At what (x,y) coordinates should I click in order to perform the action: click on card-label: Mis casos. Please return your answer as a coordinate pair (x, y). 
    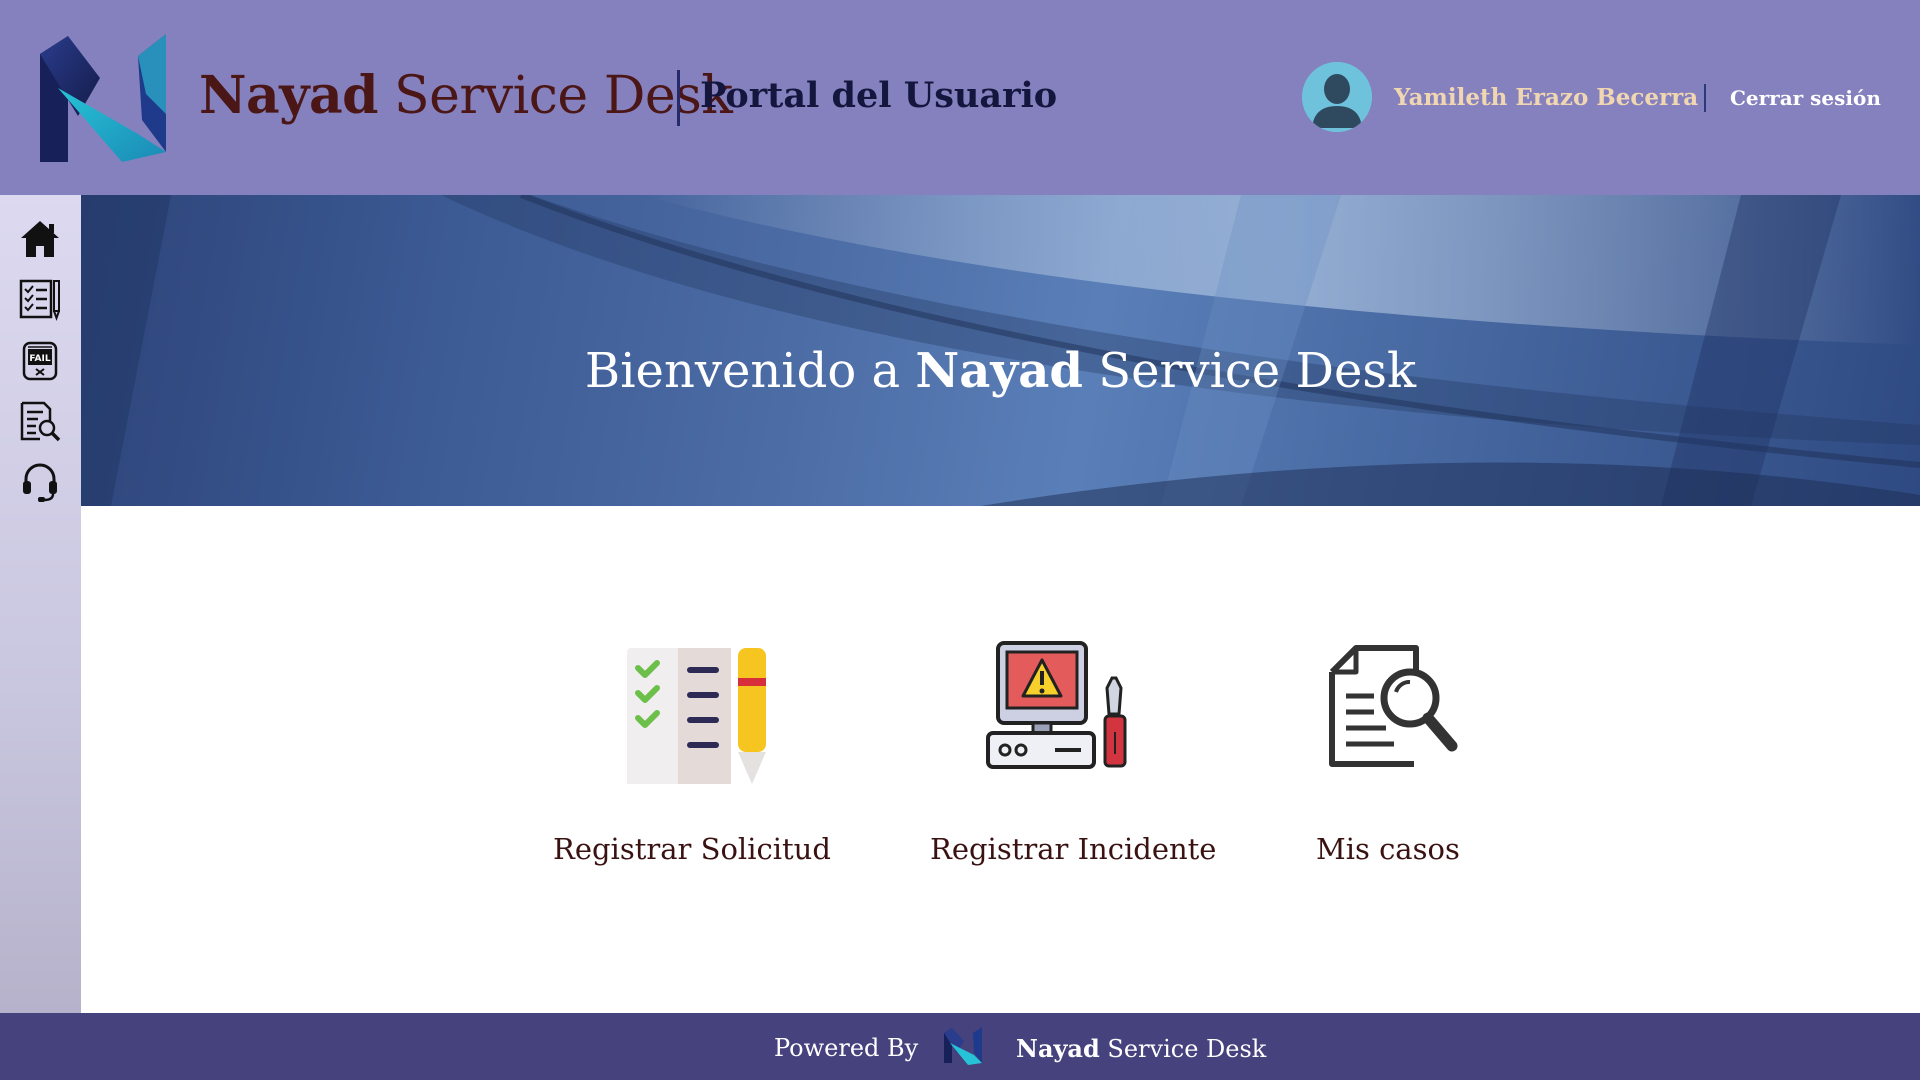
    Looking at the image, I should click on (1388, 849).